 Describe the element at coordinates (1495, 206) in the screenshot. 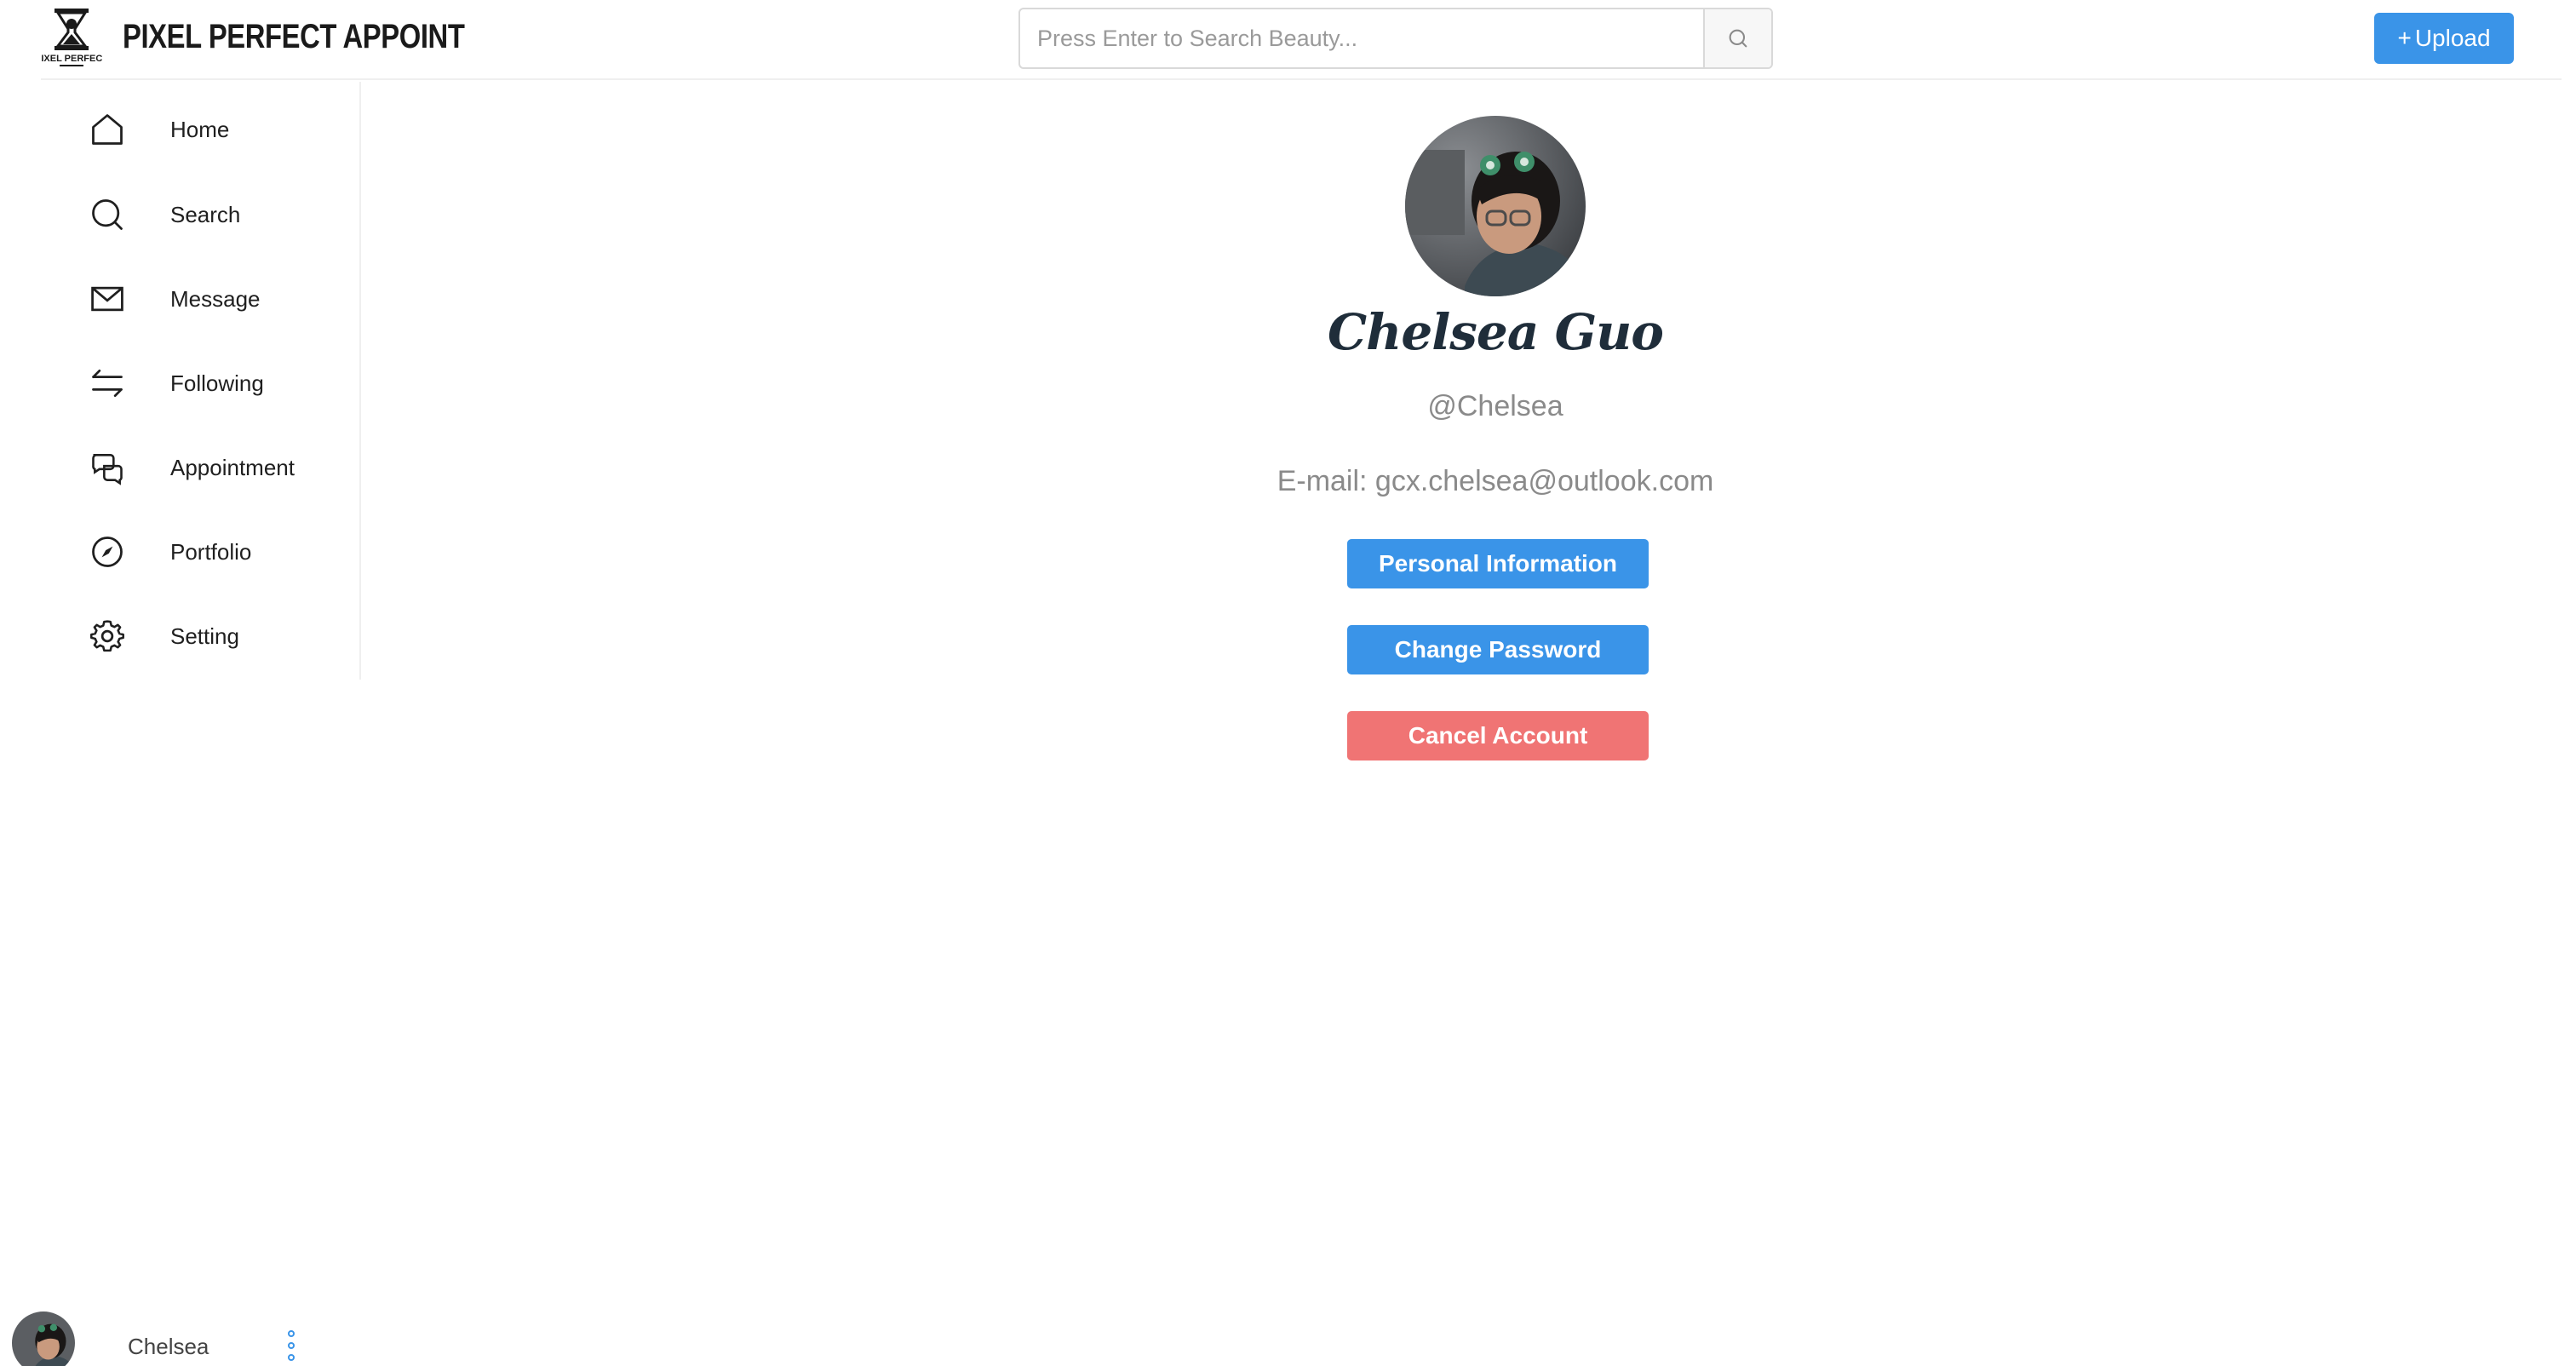

I see `profile-avatar` at that location.